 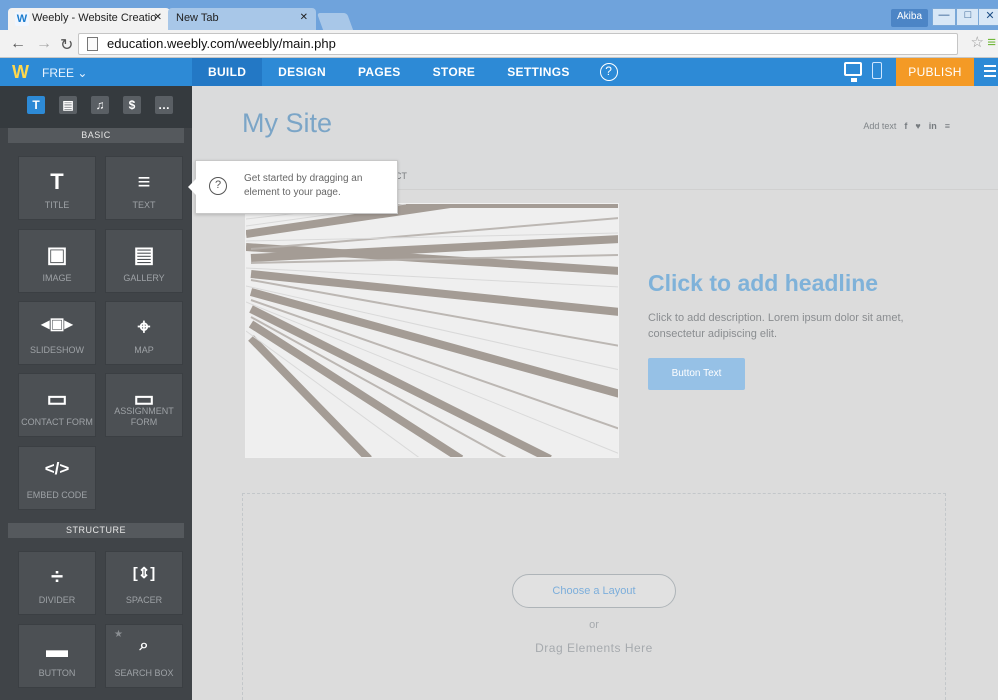 I want to click on button-element: ▬ BUTTON, so click(x=57, y=656).